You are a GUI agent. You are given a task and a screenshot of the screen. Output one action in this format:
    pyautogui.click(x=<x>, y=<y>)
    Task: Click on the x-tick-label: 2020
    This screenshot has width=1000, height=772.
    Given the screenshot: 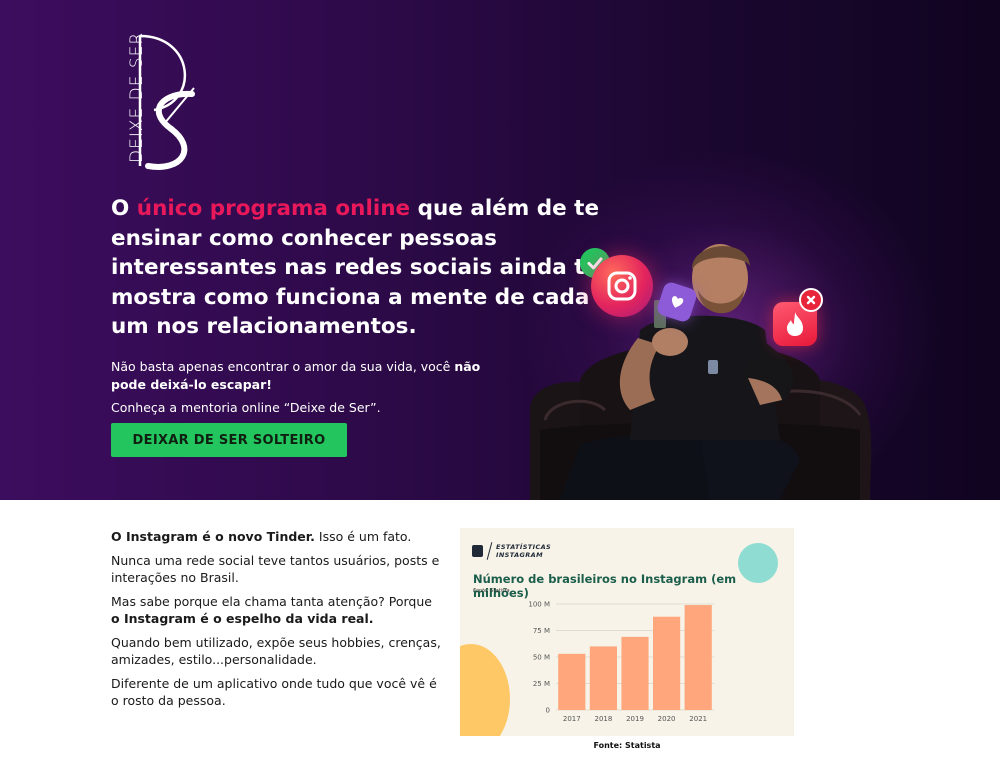 What is the action you would take?
    pyautogui.click(x=667, y=719)
    